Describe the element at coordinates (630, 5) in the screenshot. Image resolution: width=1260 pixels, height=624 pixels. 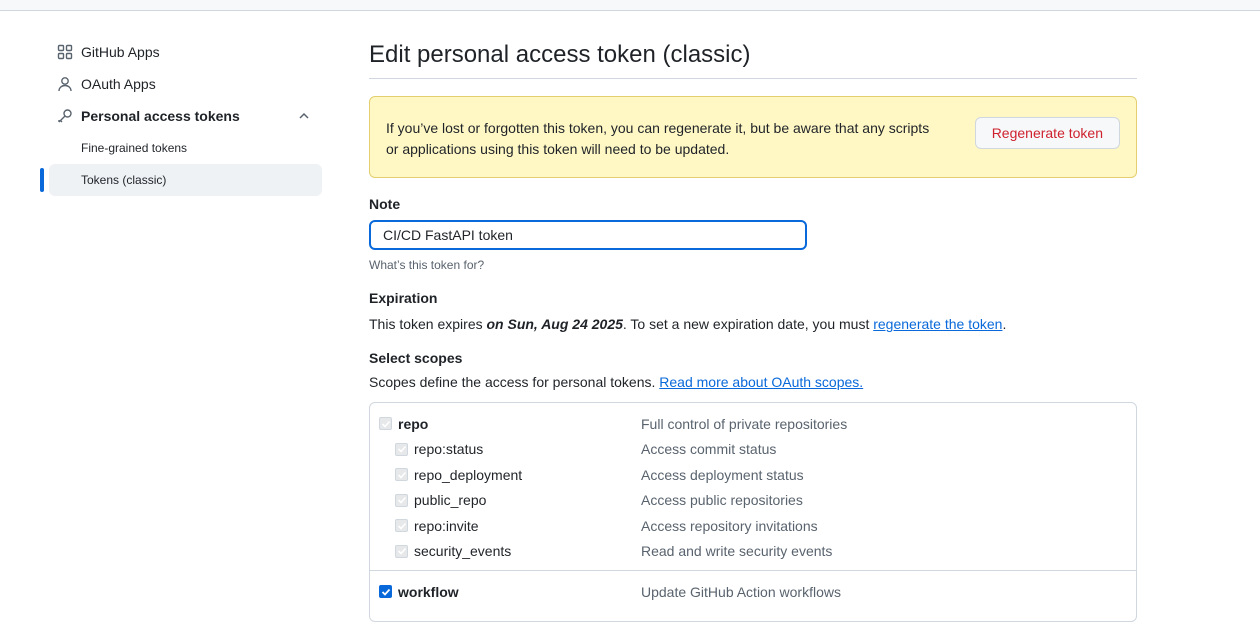
I see `top-bar` at that location.